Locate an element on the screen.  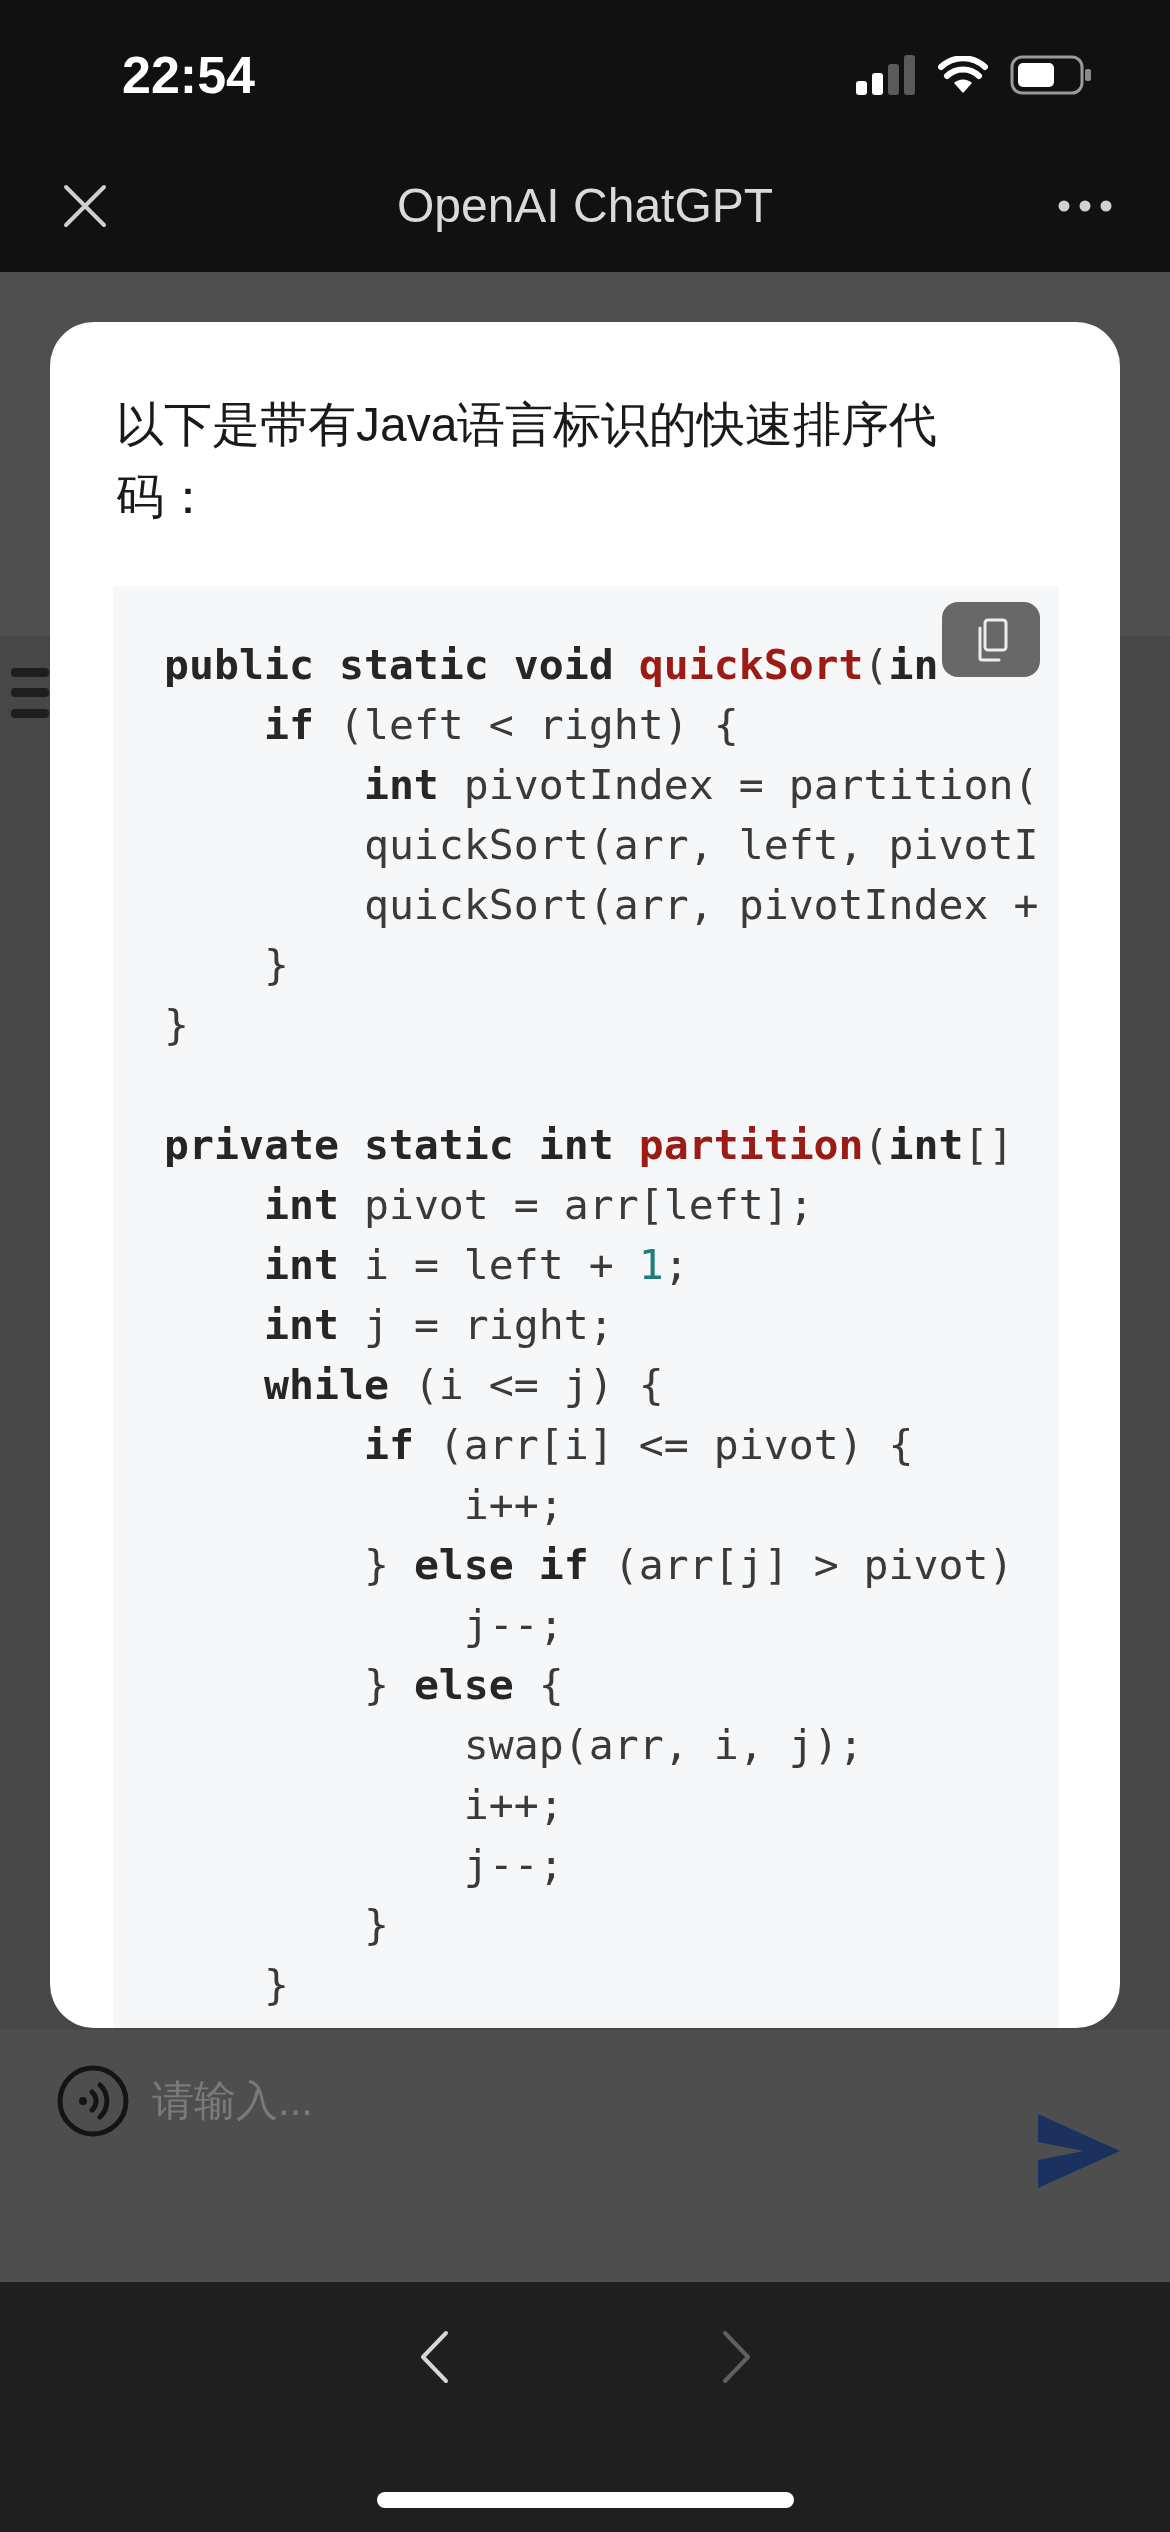
code-line: } else if (arr[j] > pivot) is located at coordinates (688, 1564).